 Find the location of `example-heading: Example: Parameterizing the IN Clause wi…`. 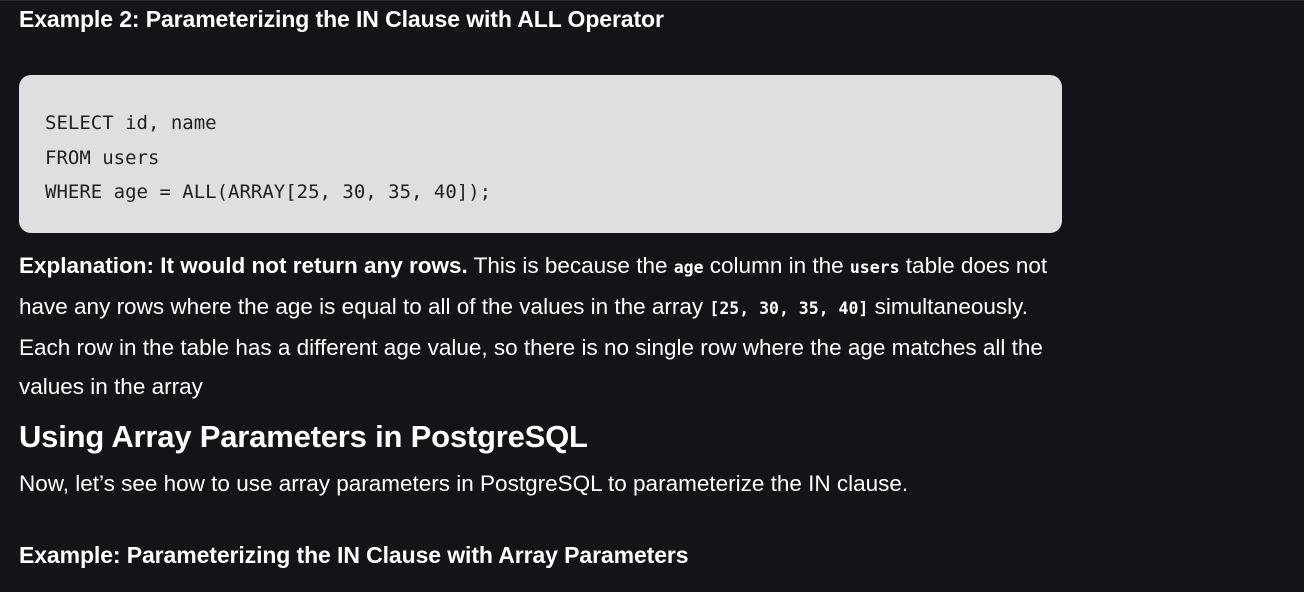

example-heading: Example: Parameterizing the IN Clause wi… is located at coordinates (354, 555).